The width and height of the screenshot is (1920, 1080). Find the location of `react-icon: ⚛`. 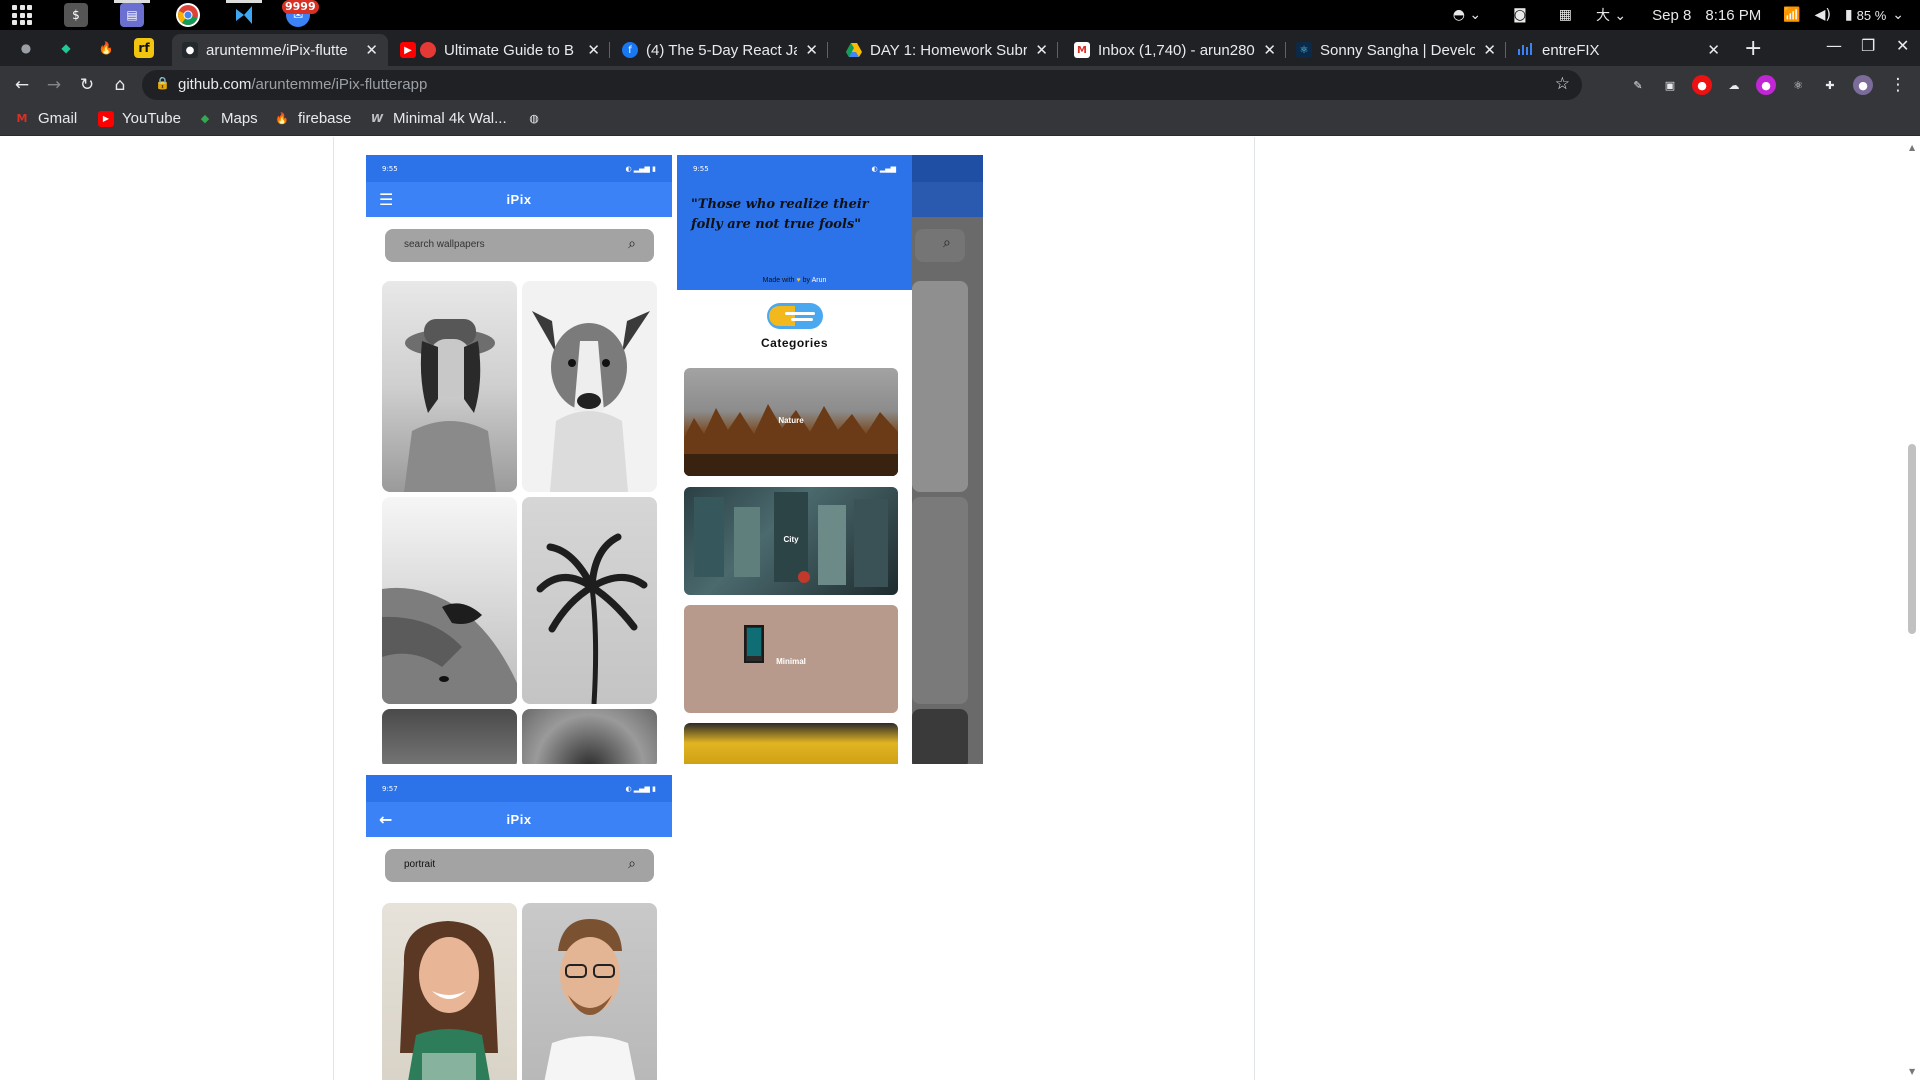

react-icon: ⚛ is located at coordinates (1304, 50).